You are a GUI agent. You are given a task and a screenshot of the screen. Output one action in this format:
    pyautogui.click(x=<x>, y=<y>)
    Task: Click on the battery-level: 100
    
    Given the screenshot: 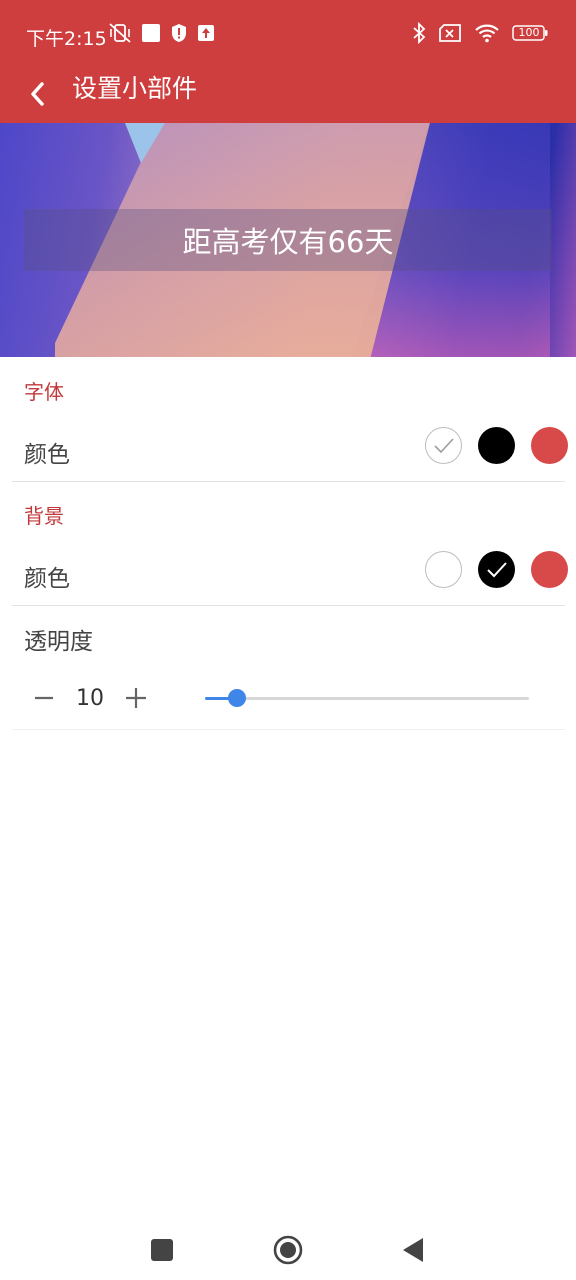 What is the action you would take?
    pyautogui.click(x=529, y=32)
    